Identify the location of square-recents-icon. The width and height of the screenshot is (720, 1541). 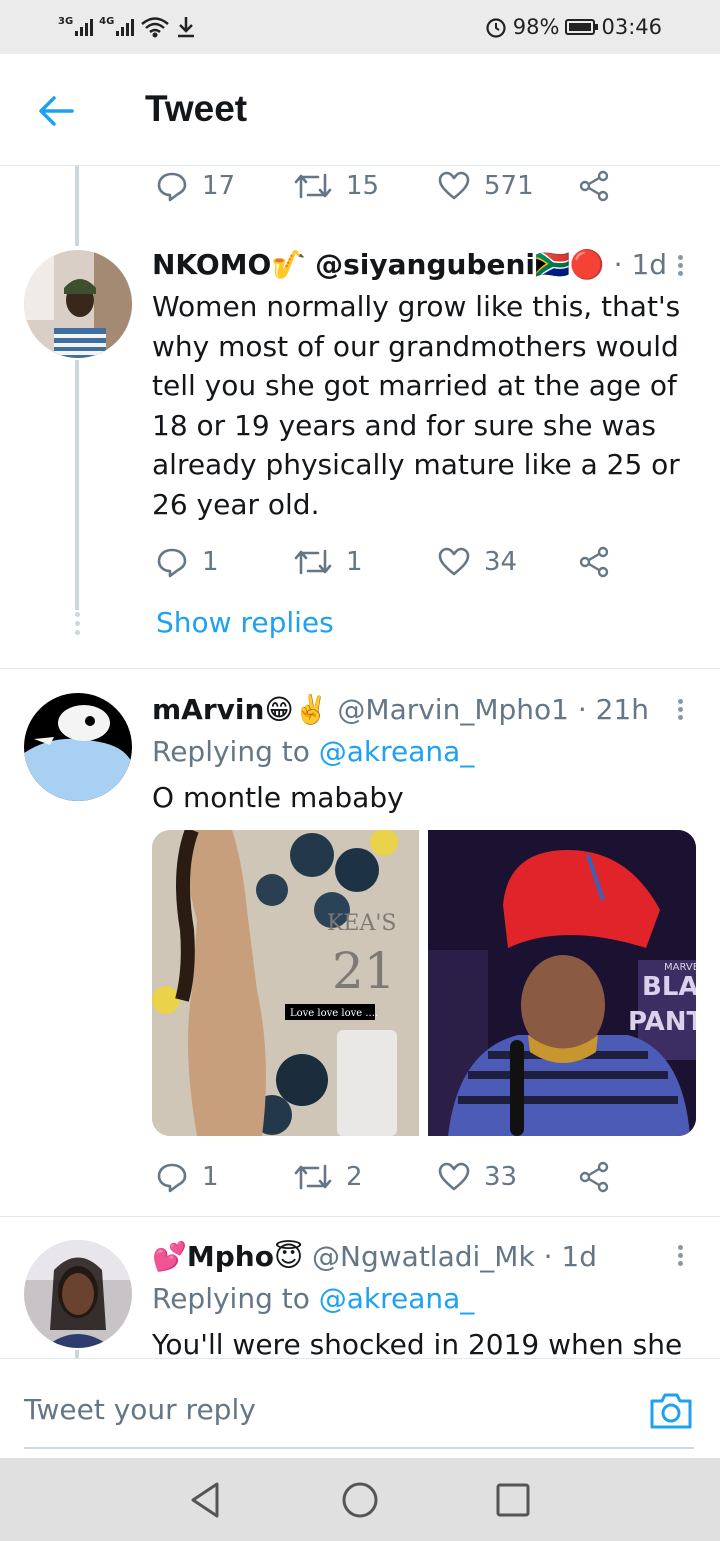
(513, 1500).